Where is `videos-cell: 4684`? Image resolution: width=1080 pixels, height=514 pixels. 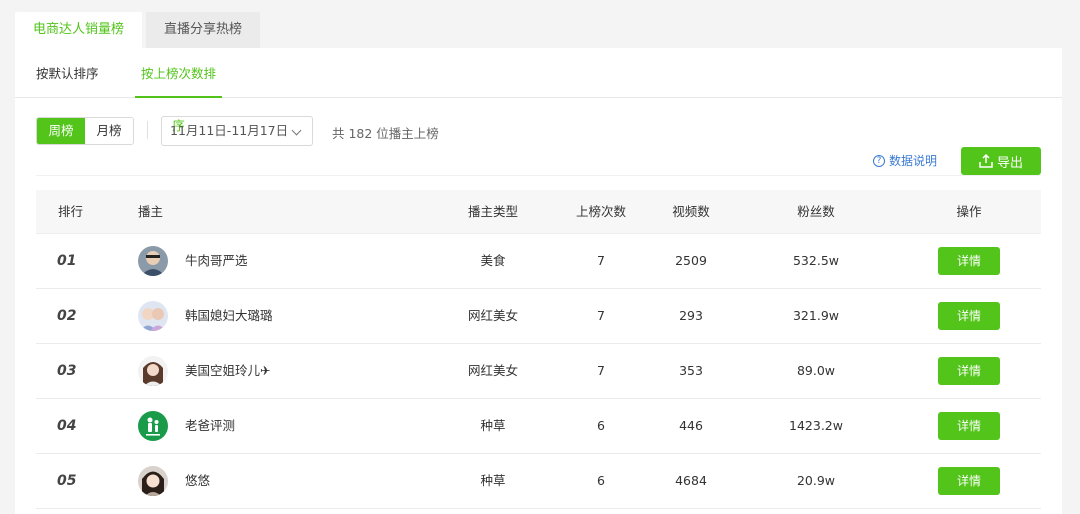
videos-cell: 4684 is located at coordinates (691, 480).